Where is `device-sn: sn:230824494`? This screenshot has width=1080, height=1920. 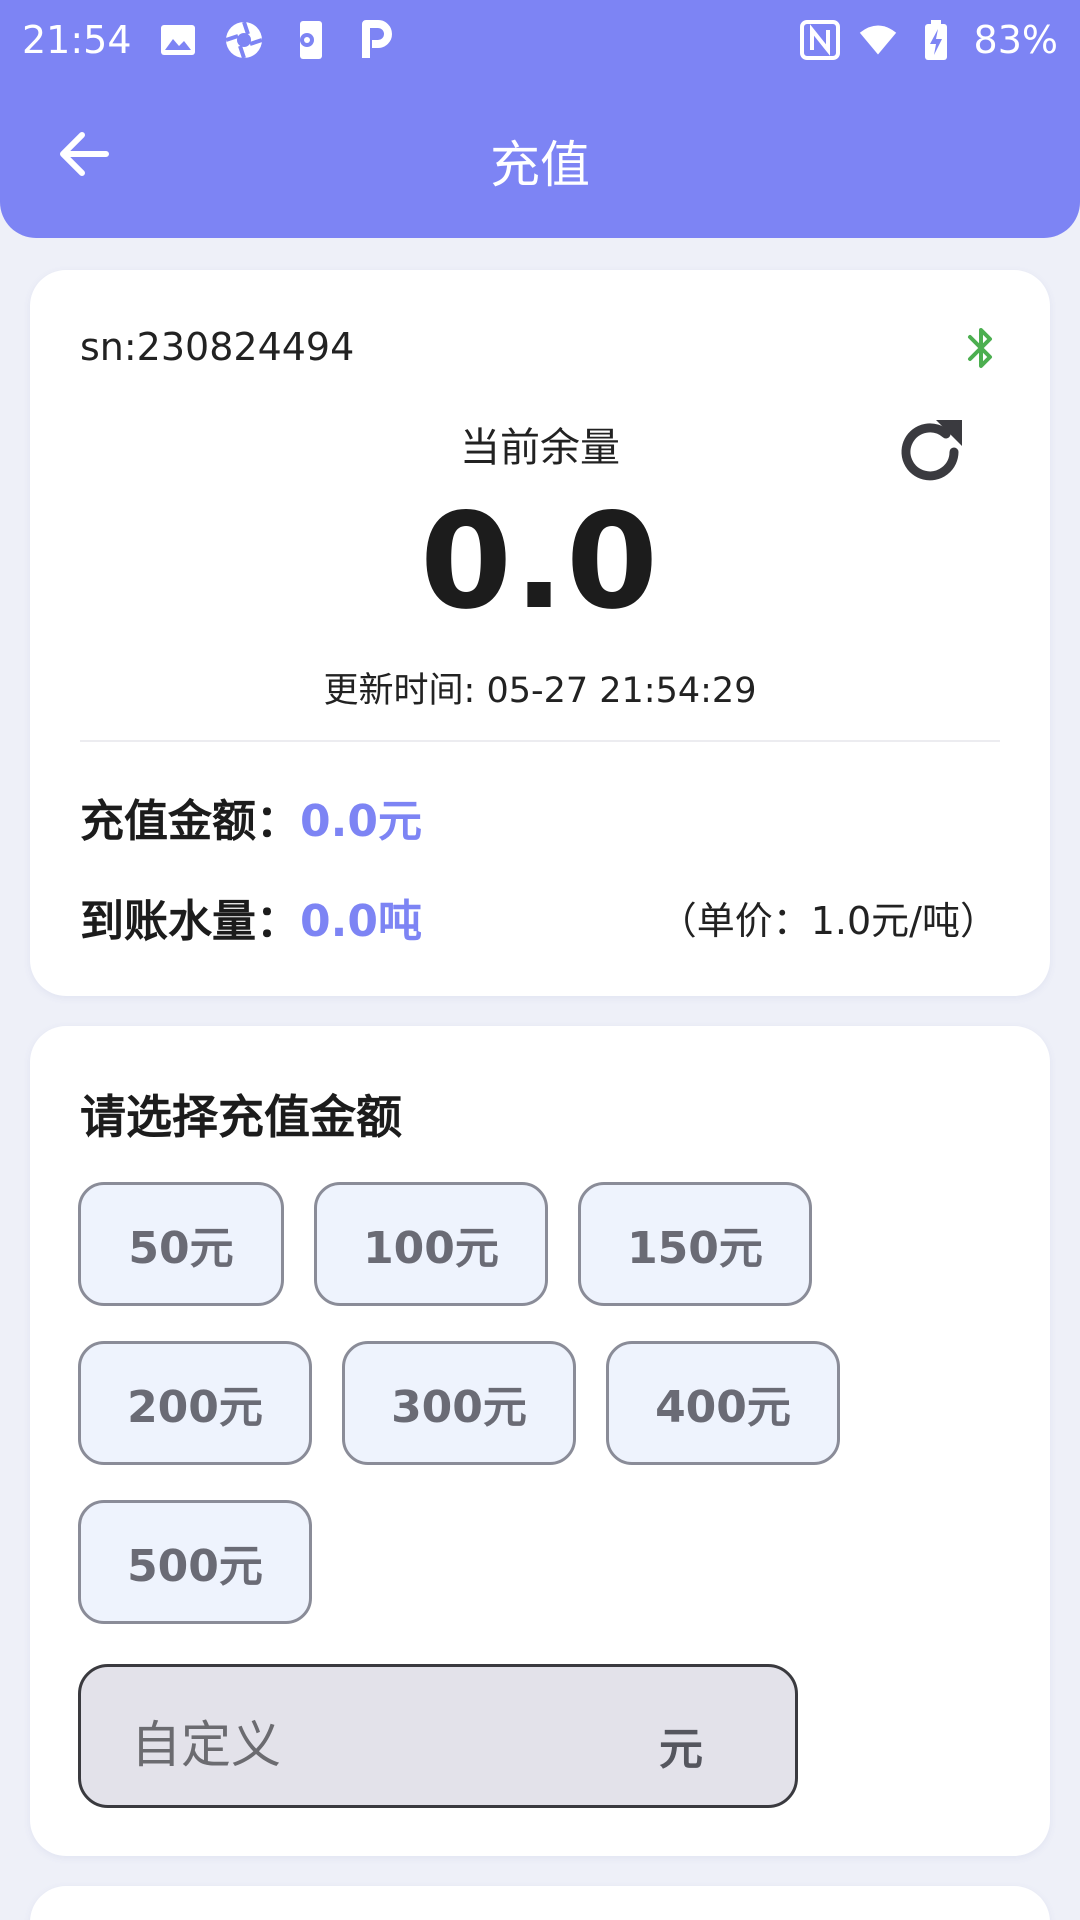 device-sn: sn:230824494 is located at coordinates (217, 347).